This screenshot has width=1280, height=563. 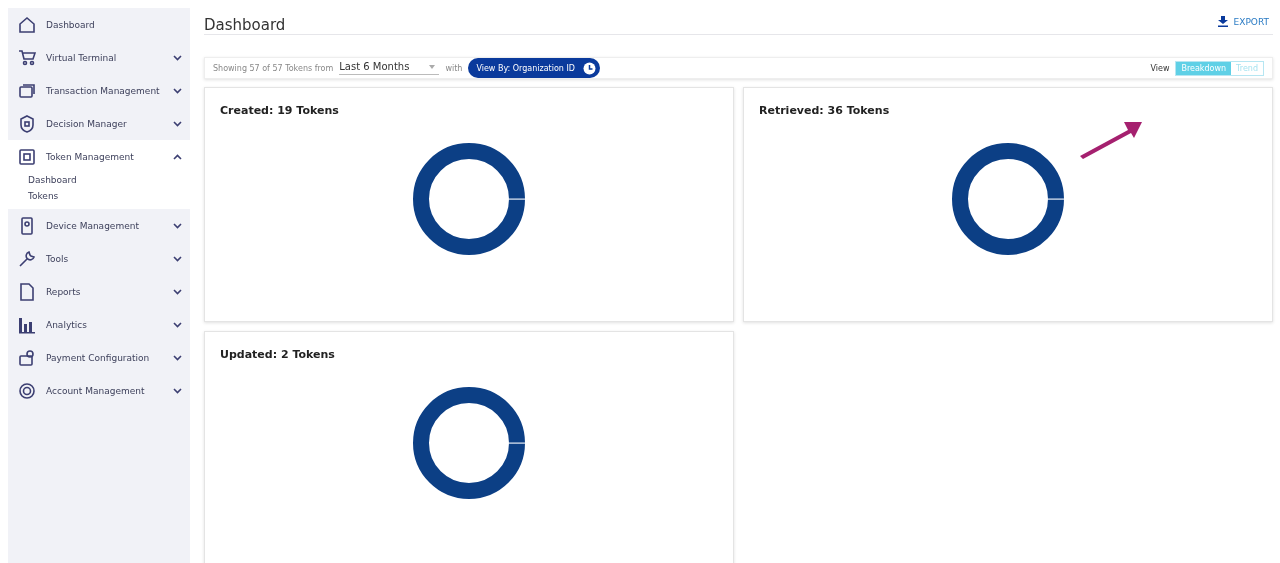 I want to click on wallet-icon, so click(x=27, y=357).